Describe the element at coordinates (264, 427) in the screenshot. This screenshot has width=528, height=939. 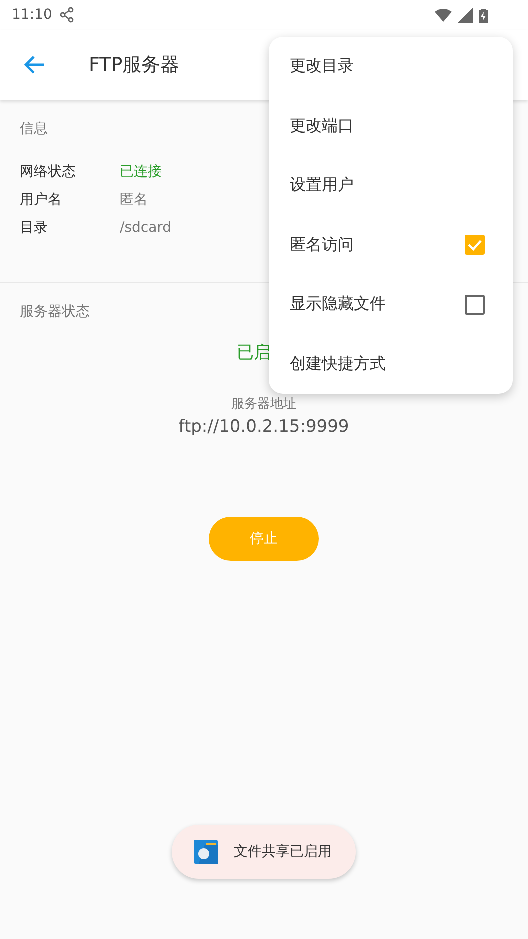
I see `server-address: ftp://10.0.2.15:9999` at that location.